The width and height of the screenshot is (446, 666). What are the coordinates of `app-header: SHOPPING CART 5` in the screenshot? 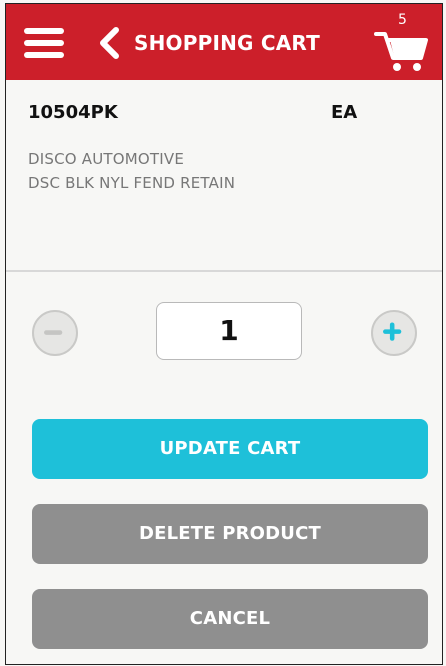 It's located at (224, 42).